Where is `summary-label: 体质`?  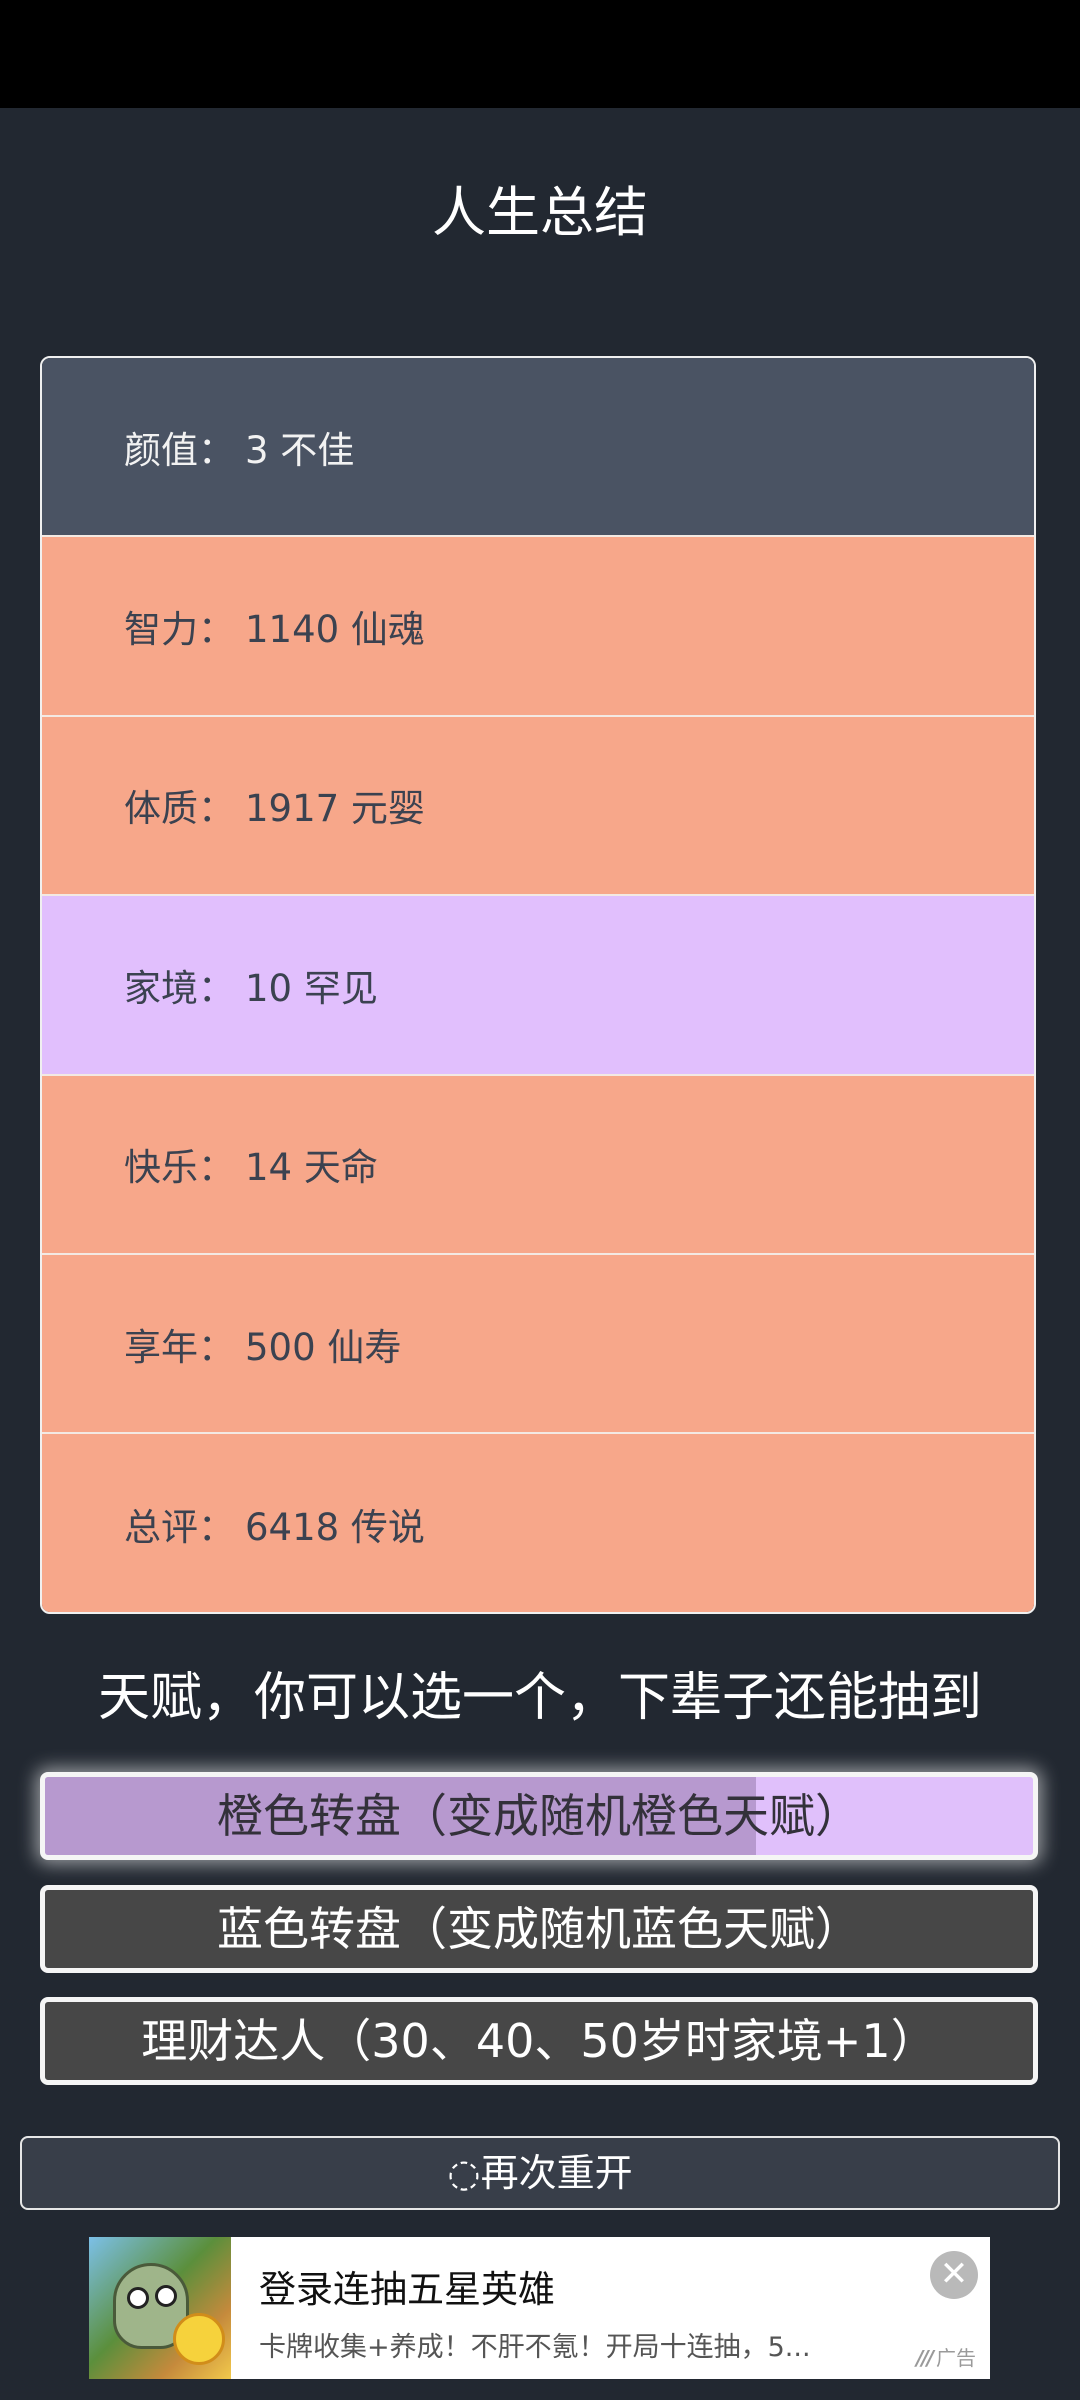 summary-label: 体质 is located at coordinates (161, 809).